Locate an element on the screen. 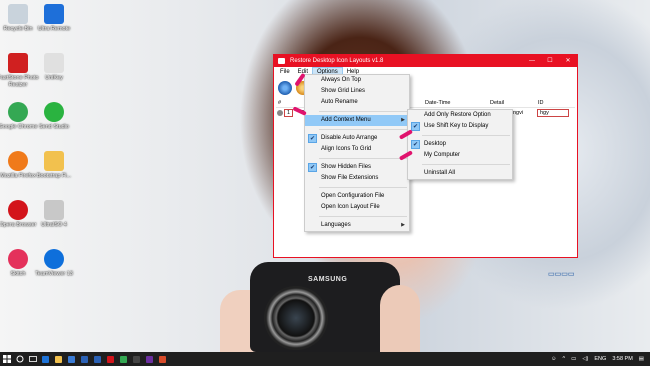  taskbar-store-icon is located at coordinates (71, 359).